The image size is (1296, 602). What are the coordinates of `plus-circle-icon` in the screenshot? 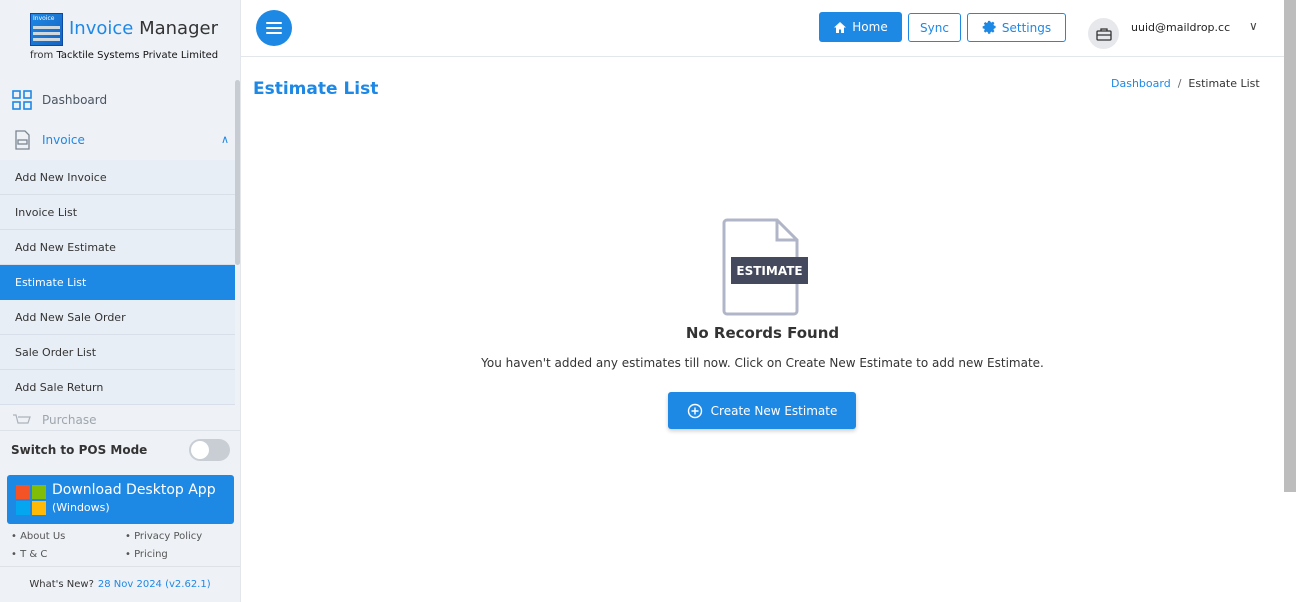 It's located at (694, 410).